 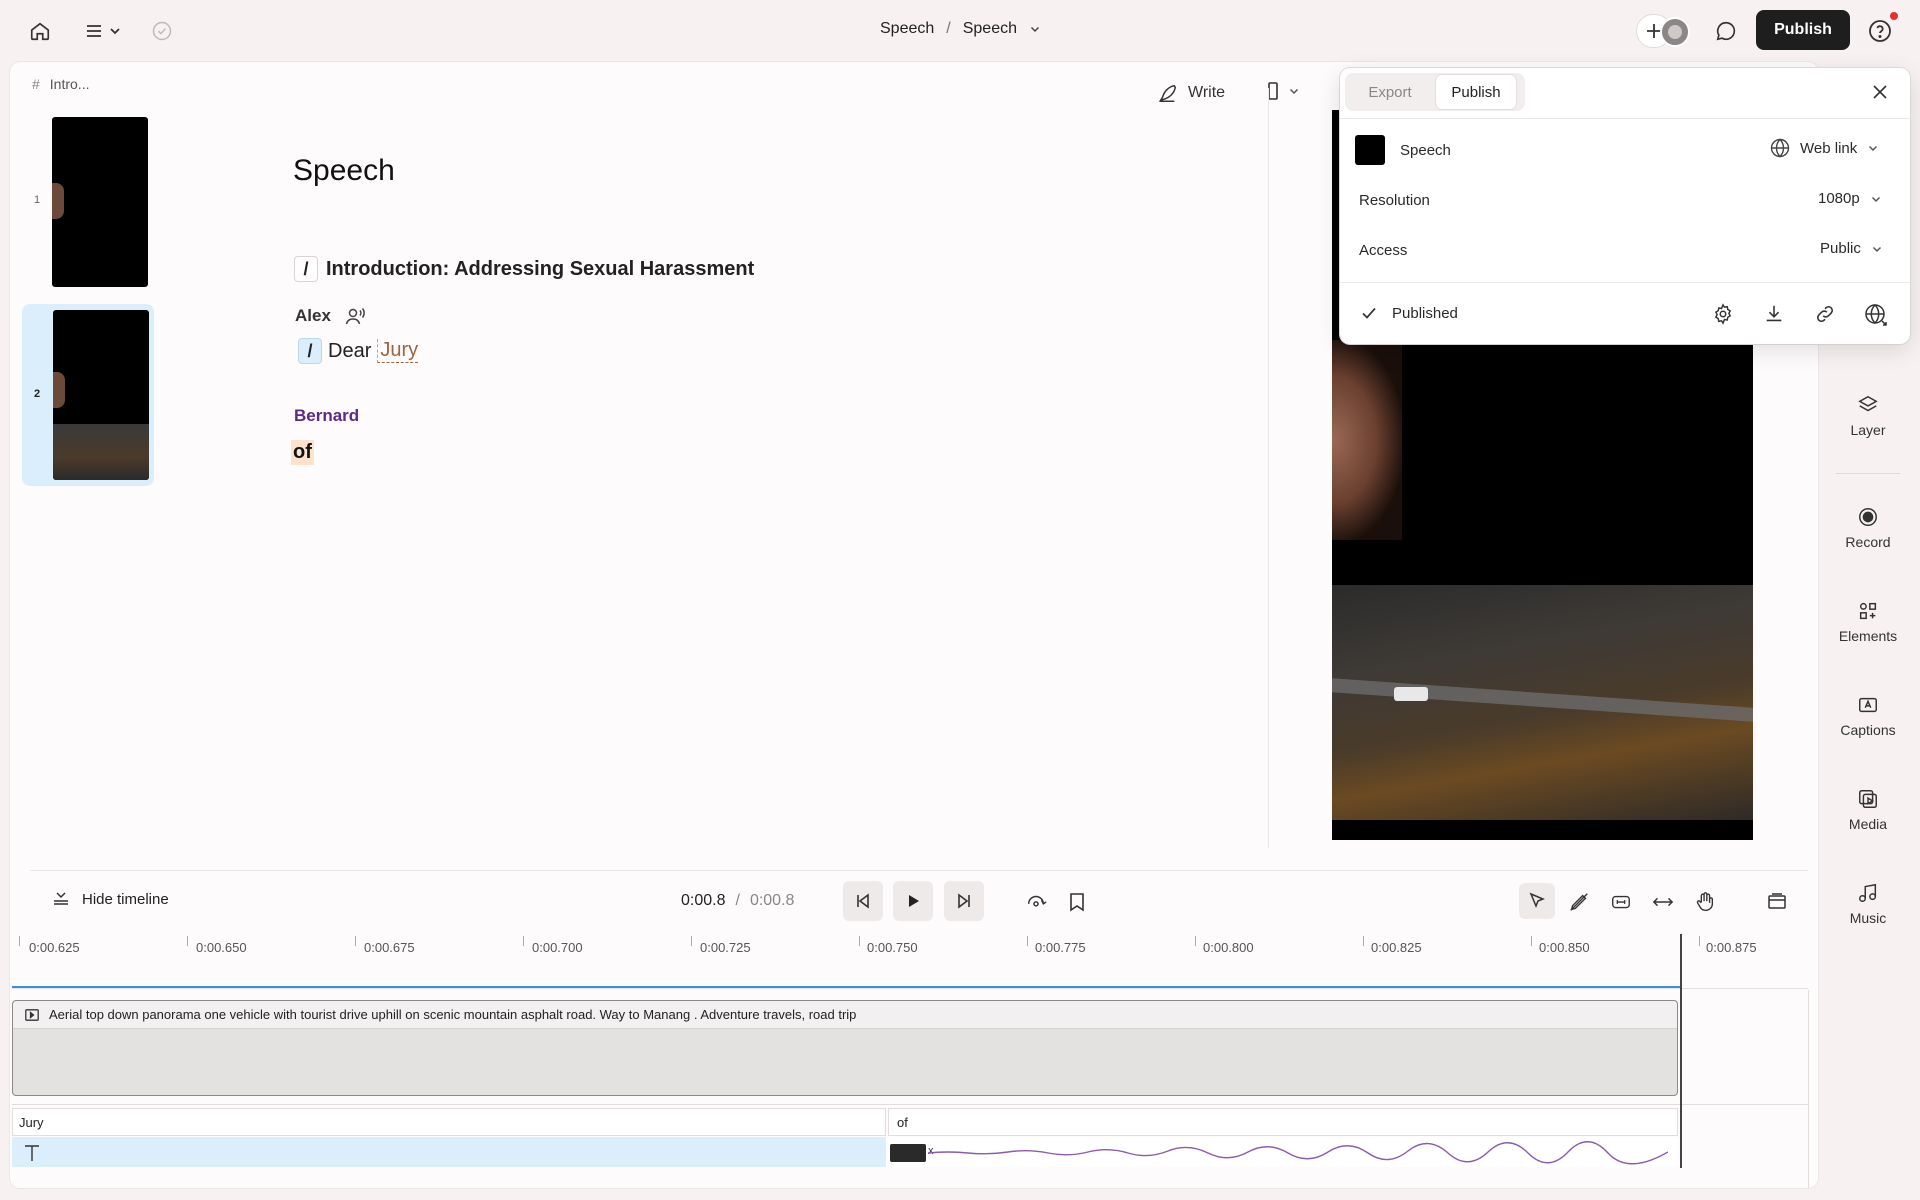 What do you see at coordinates (331, 316) in the screenshot?
I see `speaker-row-alex: Alex` at bounding box center [331, 316].